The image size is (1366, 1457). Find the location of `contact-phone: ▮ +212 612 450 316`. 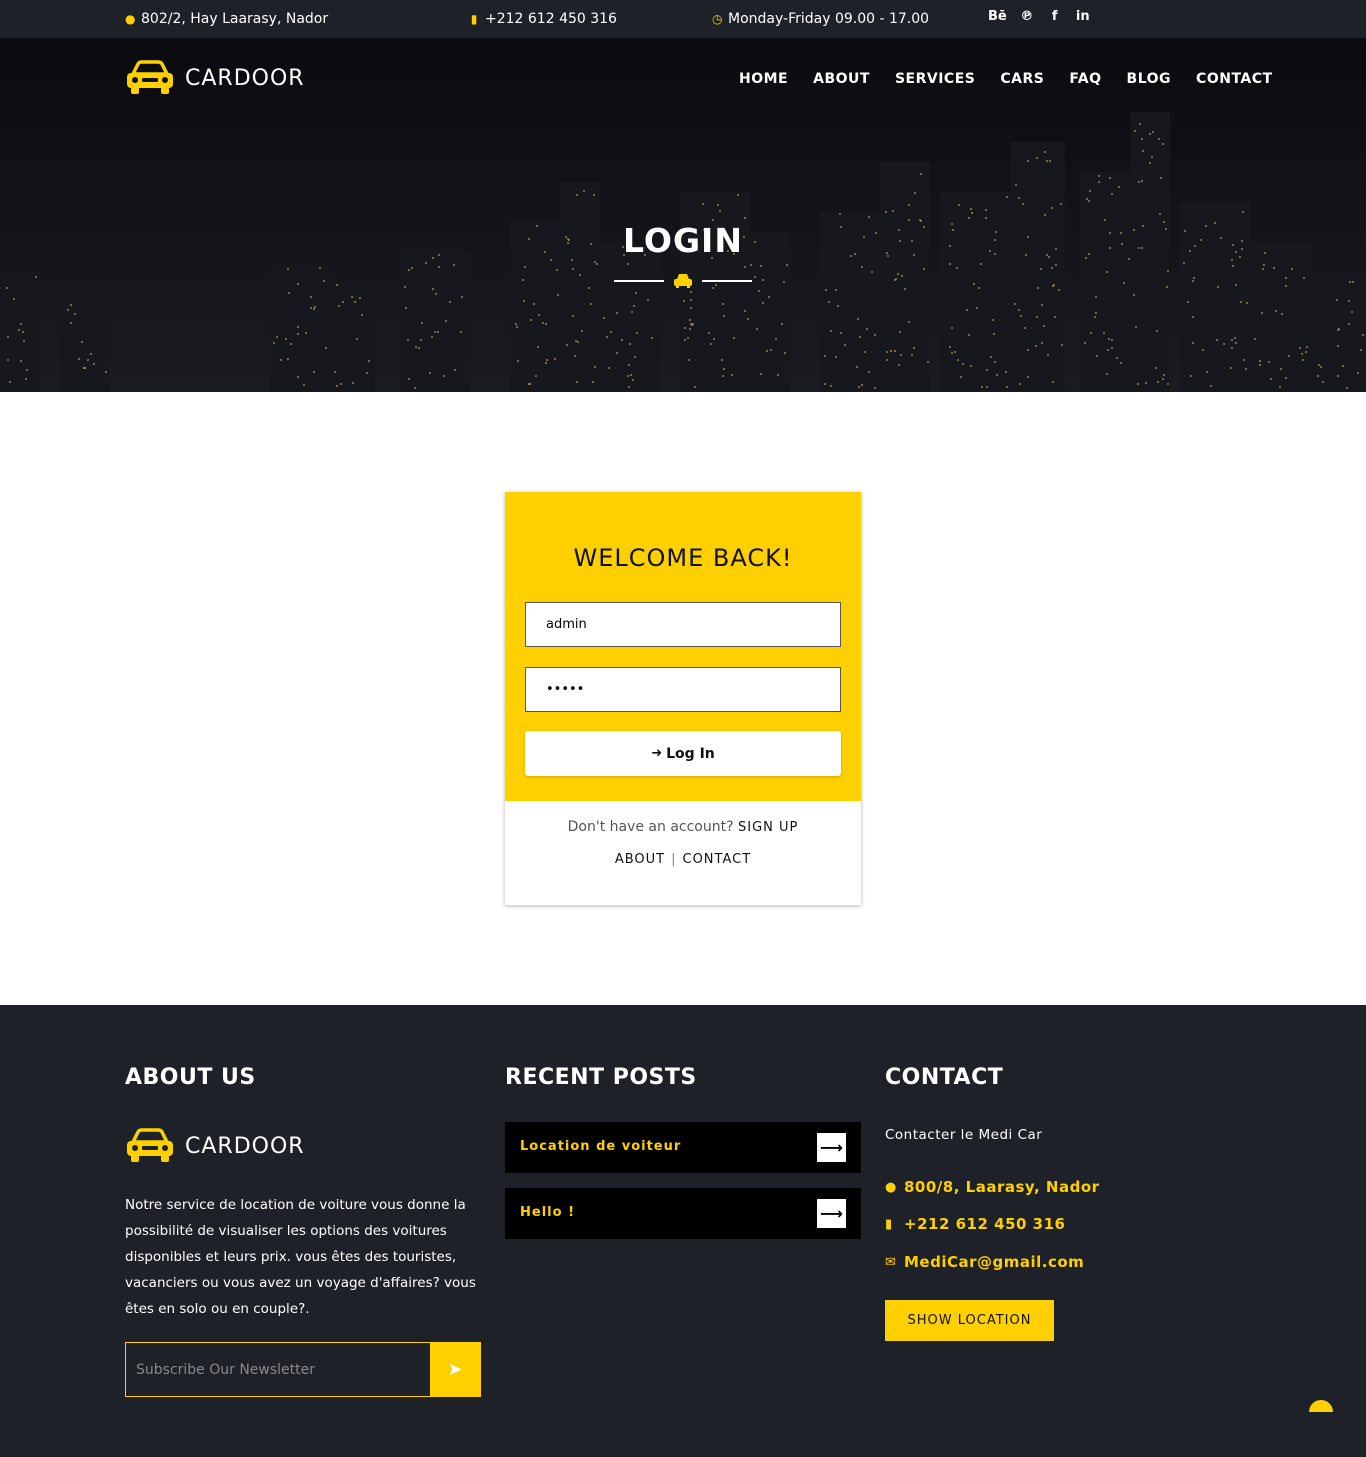

contact-phone: ▮ +212 612 450 316 is located at coordinates (975, 1224).